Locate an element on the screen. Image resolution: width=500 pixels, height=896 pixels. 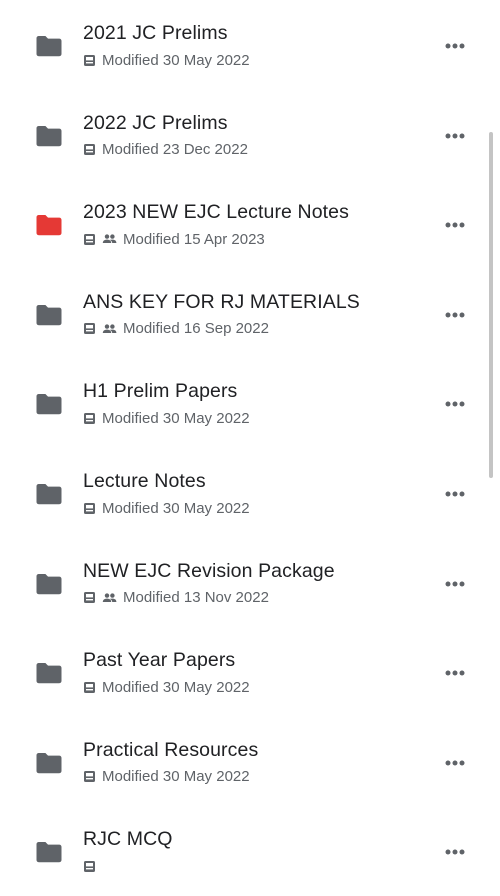
folder-name: Past Year Papers is located at coordinates (159, 660).